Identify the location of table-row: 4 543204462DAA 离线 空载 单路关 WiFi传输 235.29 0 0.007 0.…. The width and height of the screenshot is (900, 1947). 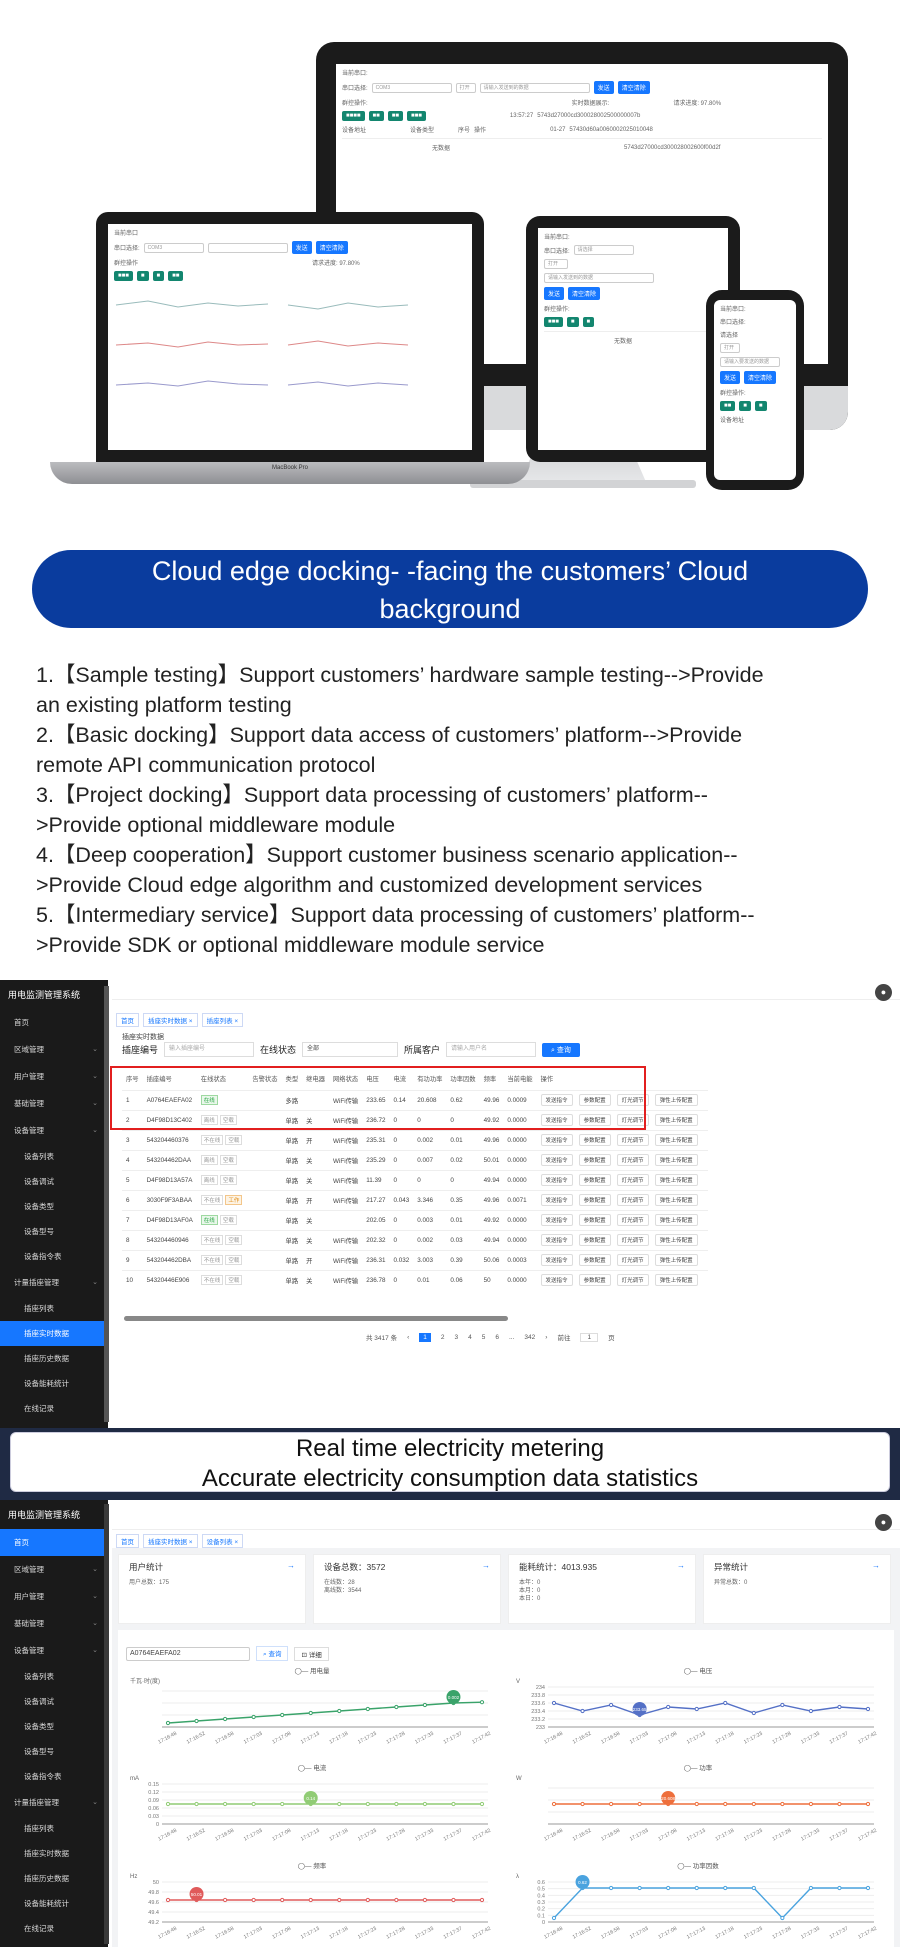
(415, 1159).